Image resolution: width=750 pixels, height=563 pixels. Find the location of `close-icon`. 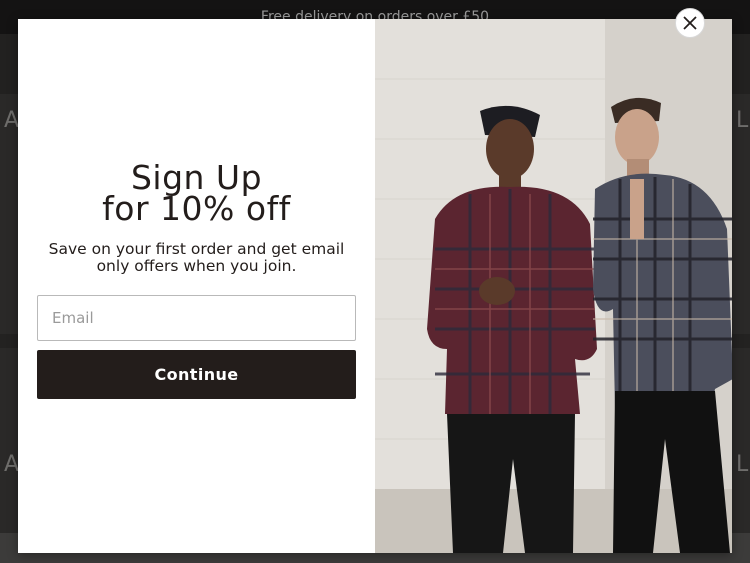

close-icon is located at coordinates (690, 23).